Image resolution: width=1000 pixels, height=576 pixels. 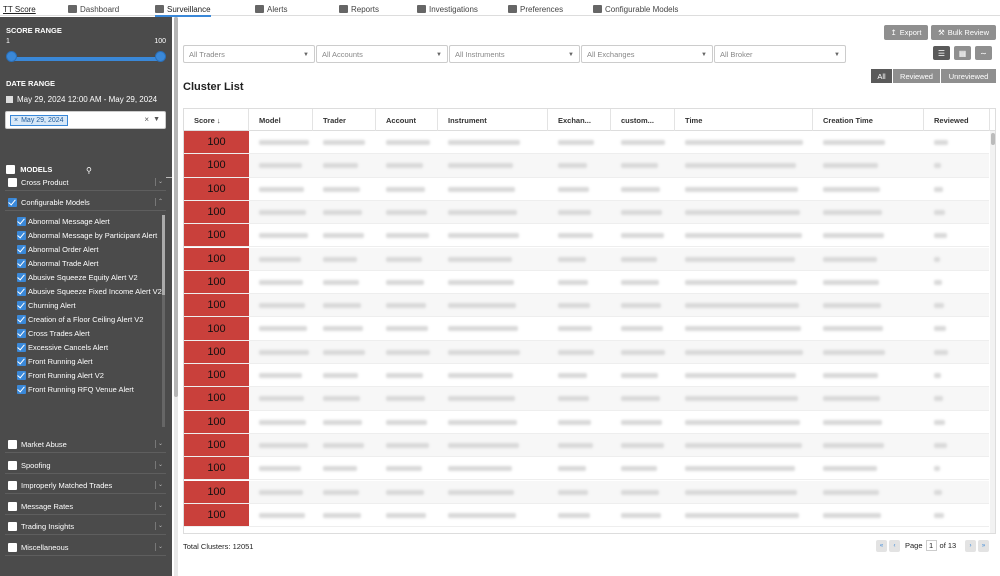 I want to click on model-item: Cross Trades Alert, so click(x=91, y=334).